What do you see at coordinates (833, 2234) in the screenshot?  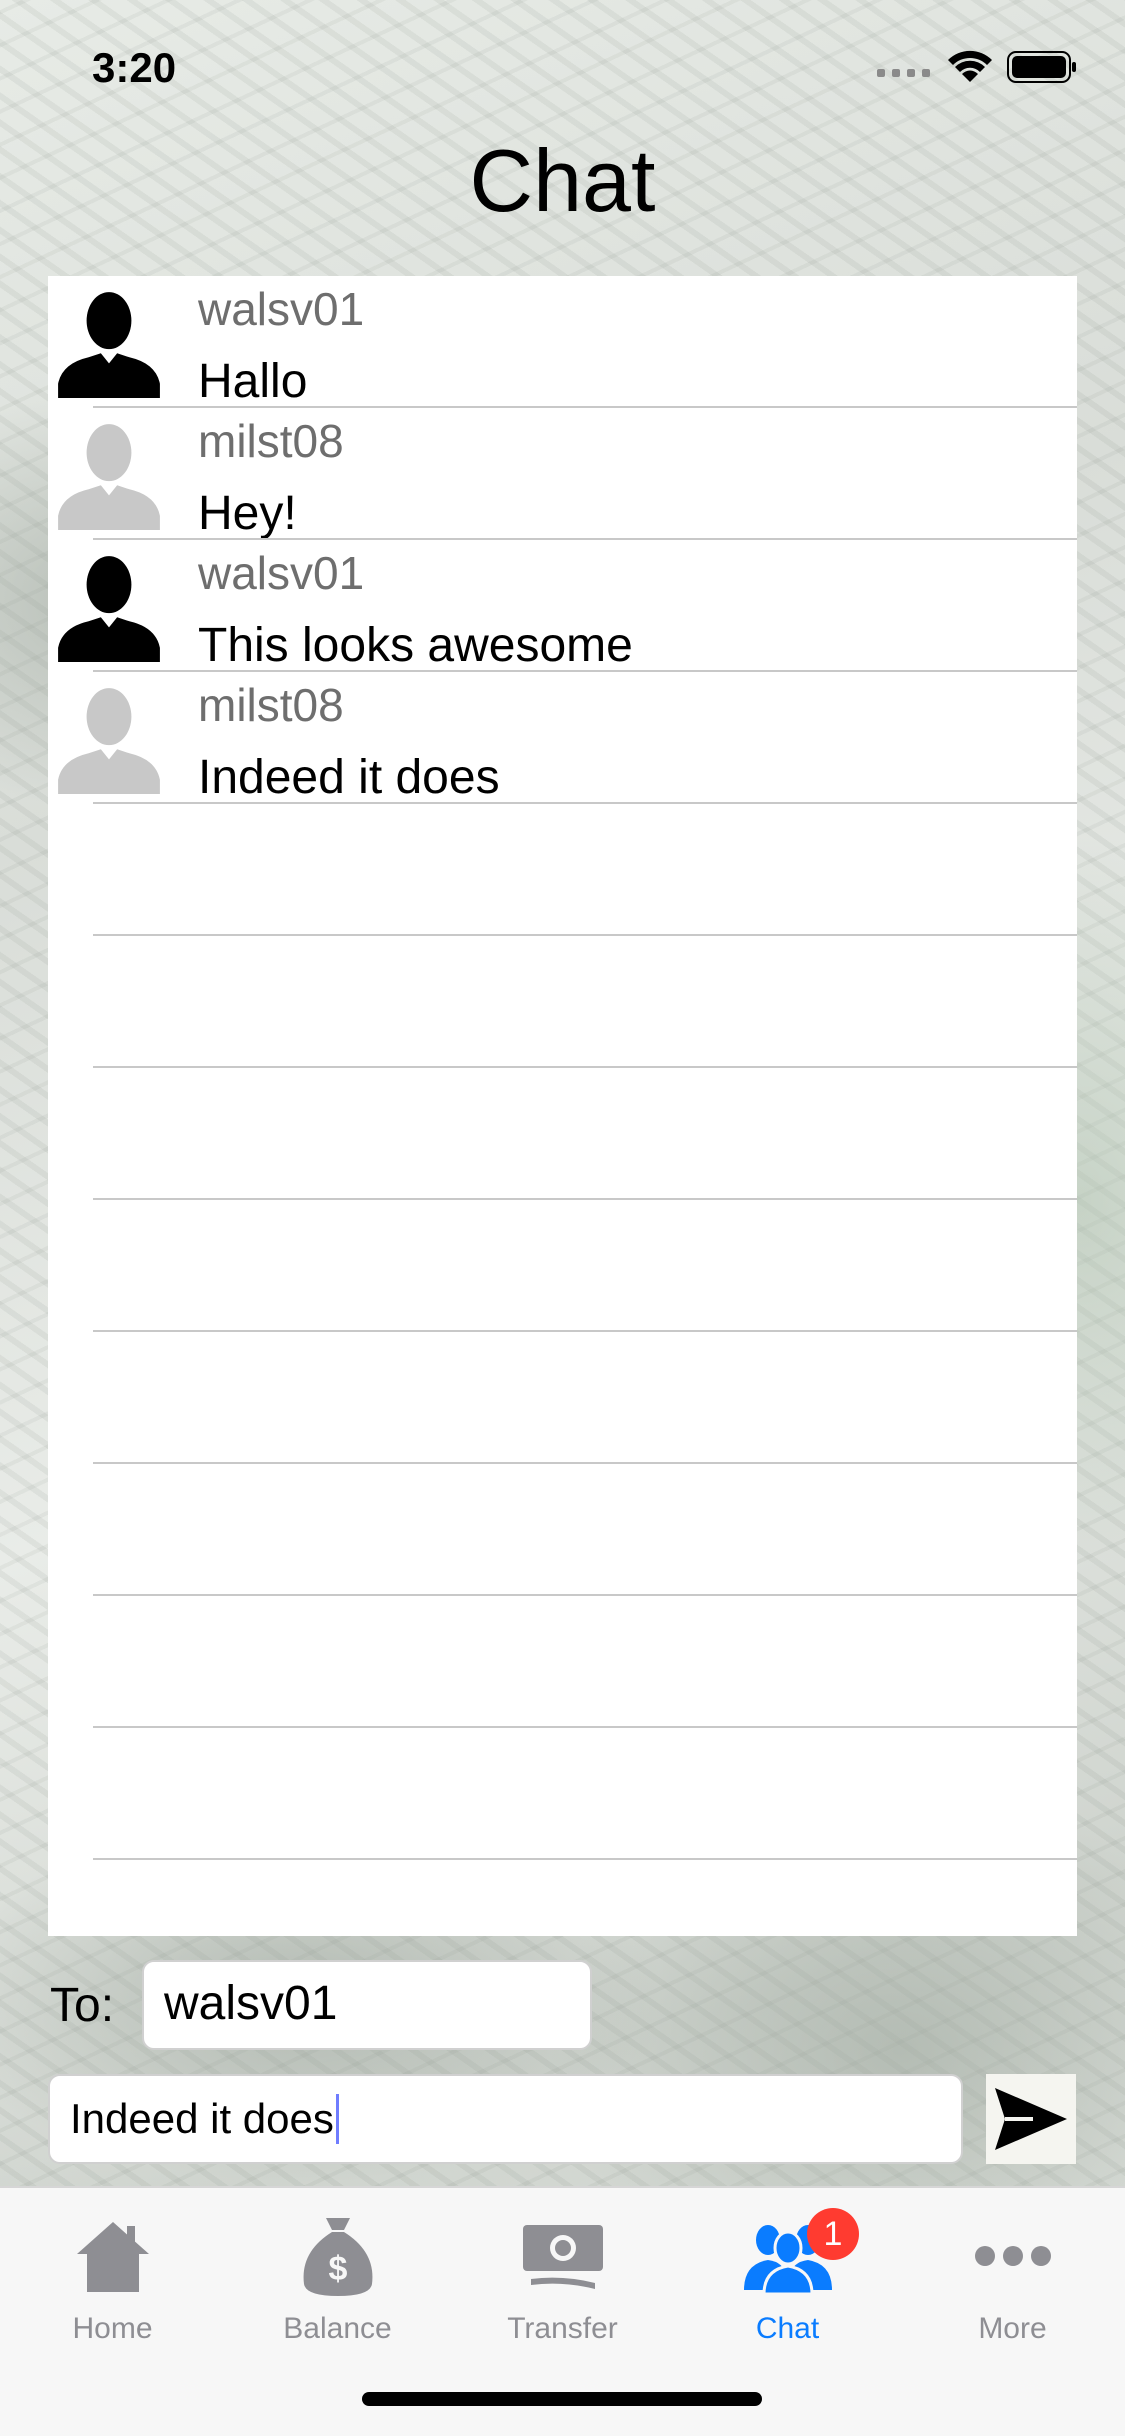 I see `chat-badge: 1` at bounding box center [833, 2234].